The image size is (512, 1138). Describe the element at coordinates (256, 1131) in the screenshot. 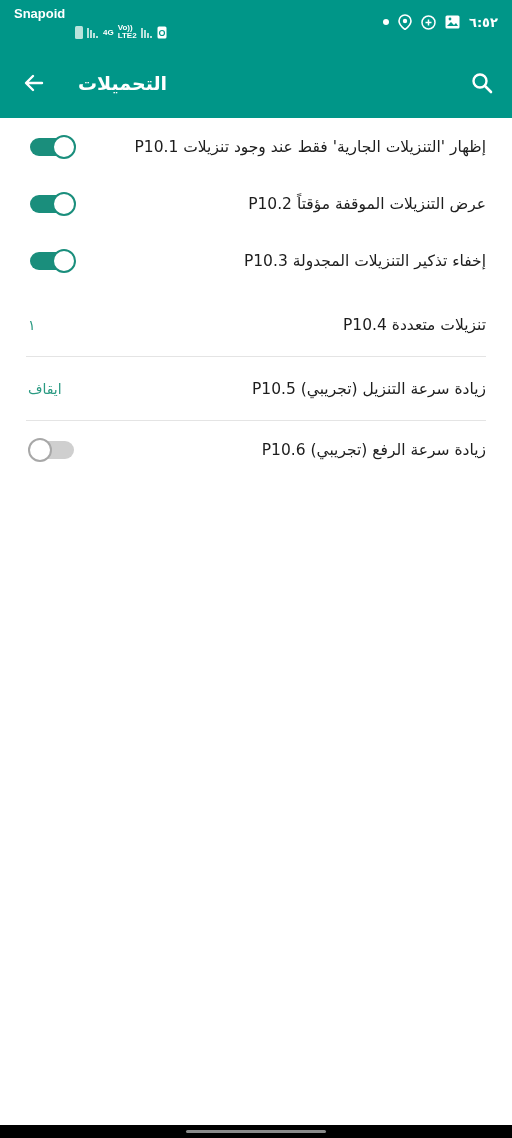

I see `gesture-handle` at that location.